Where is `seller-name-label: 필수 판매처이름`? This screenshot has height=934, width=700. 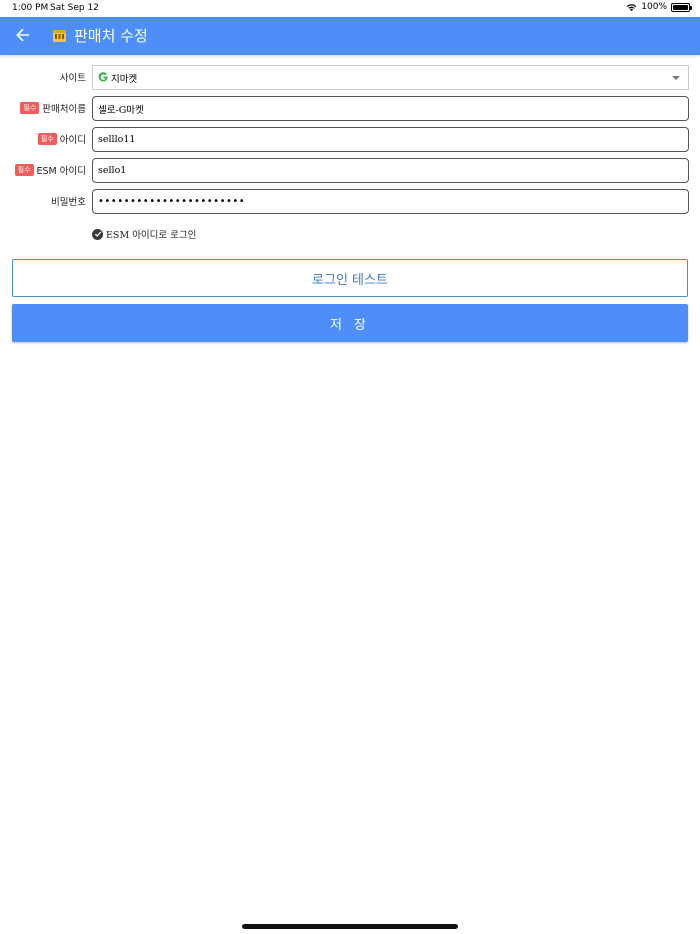
seller-name-label: 필수 판매처이름 is located at coordinates (53, 108).